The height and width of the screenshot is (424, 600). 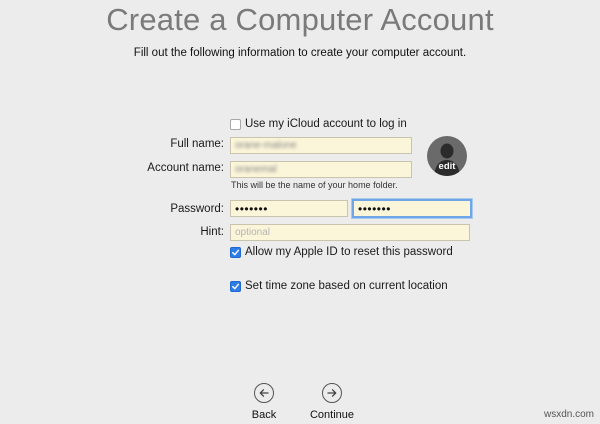 I want to click on page-title: Create a Computer Account, so click(x=300, y=19).